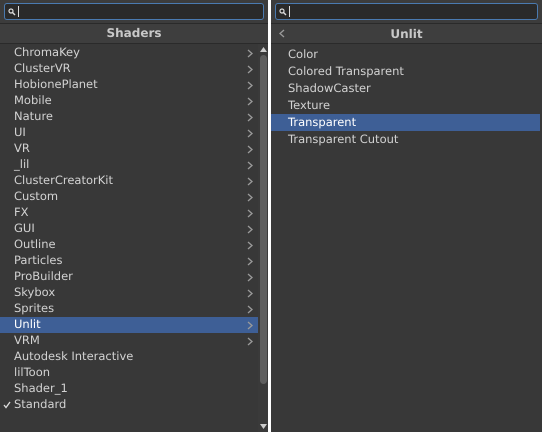 The image size is (542, 432). Describe the element at coordinates (282, 33) in the screenshot. I see `back-chevron-icon` at that location.